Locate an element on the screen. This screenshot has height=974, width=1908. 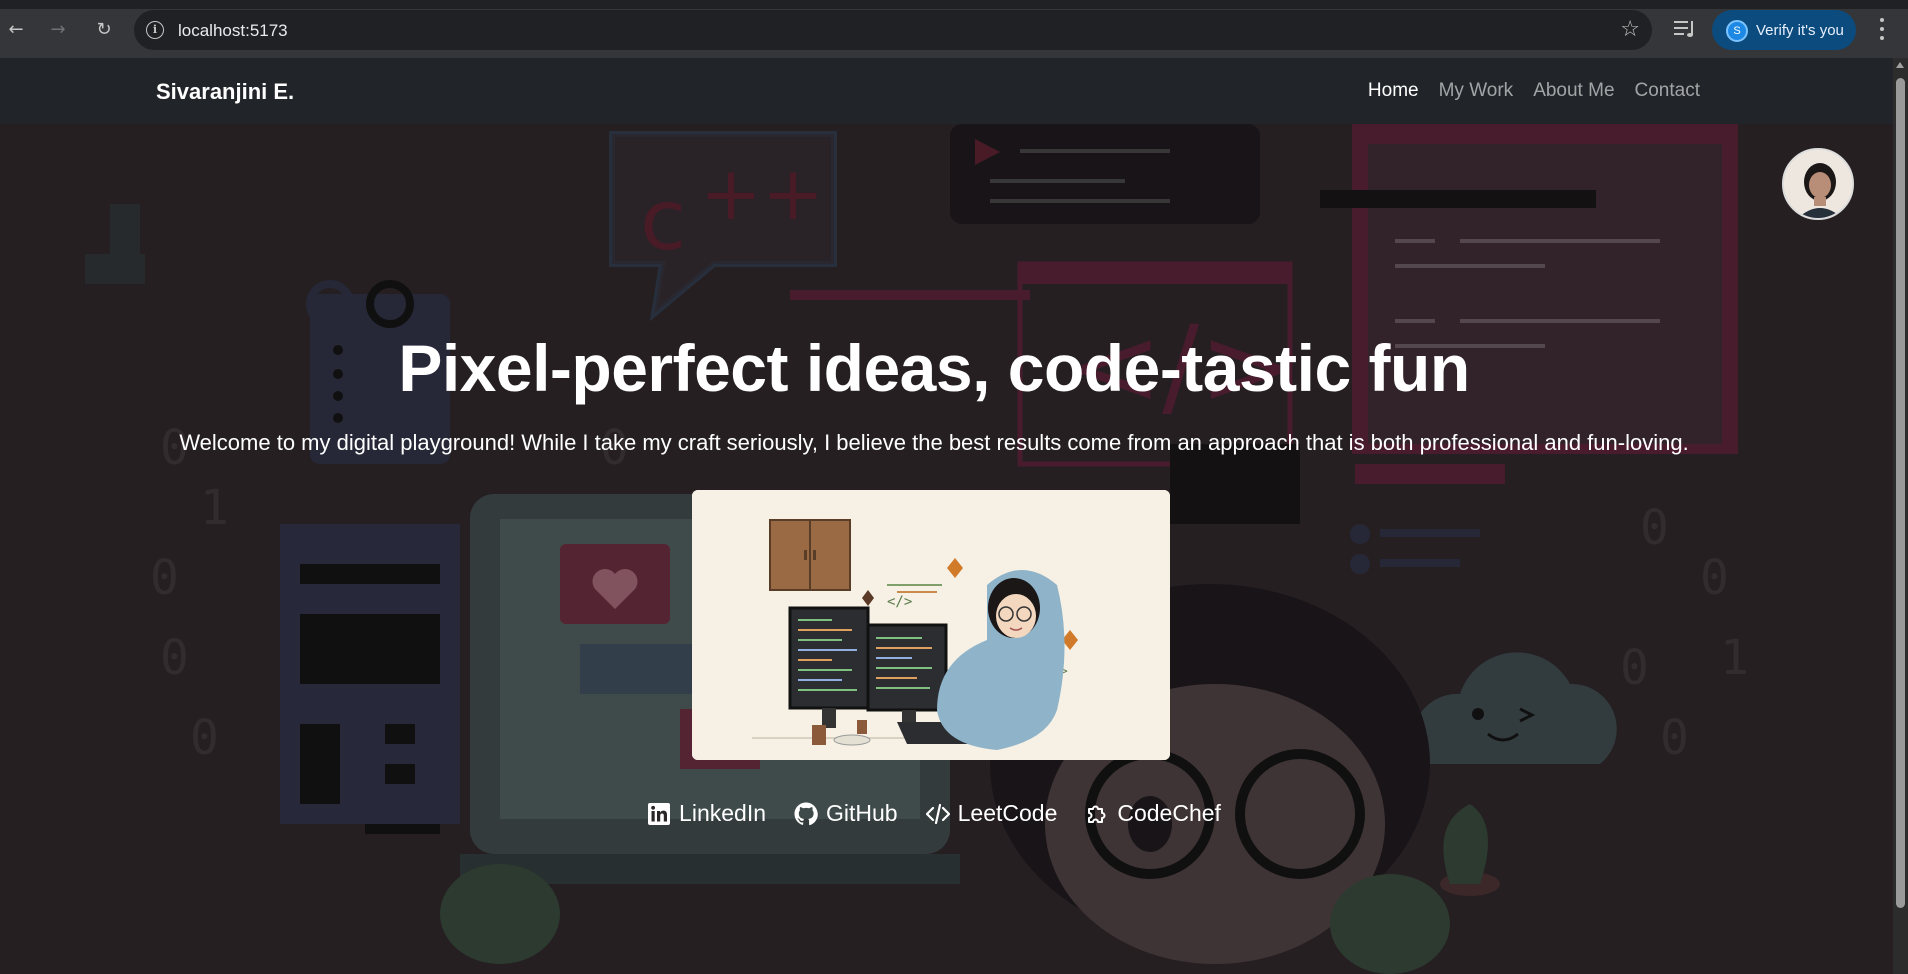
address-bar: i localhost:5173 ☆ is located at coordinates (893, 30).